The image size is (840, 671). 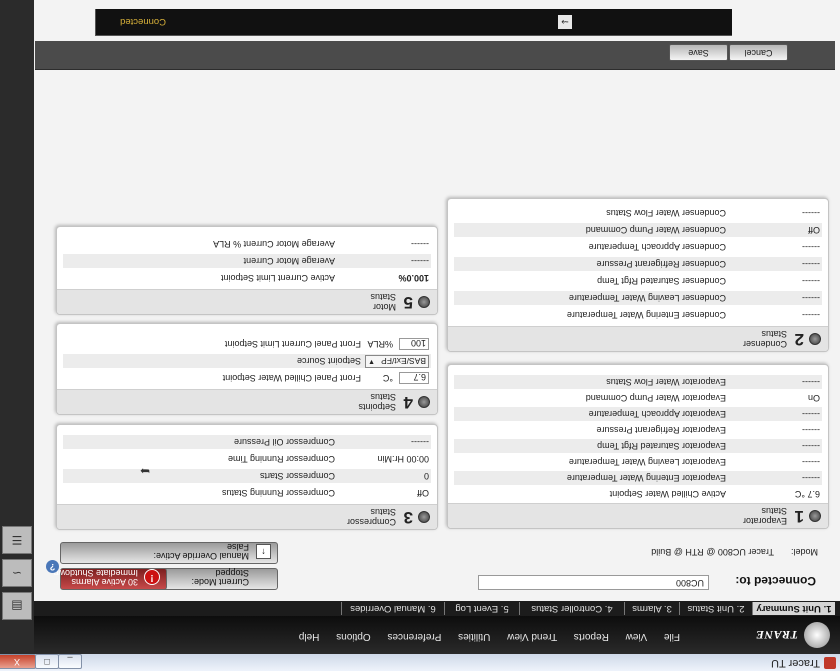 What do you see at coordinates (817, 635) in the screenshot?
I see `logo-circle-icon` at bounding box center [817, 635].